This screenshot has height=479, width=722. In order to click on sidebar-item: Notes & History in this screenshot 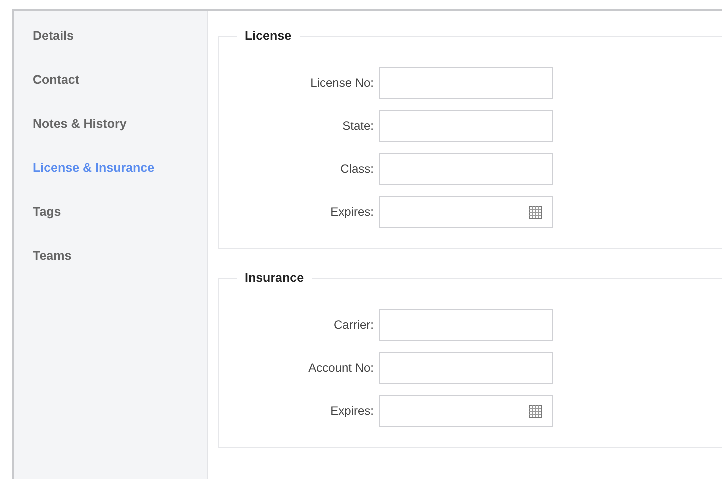, I will do `click(110, 135)`.